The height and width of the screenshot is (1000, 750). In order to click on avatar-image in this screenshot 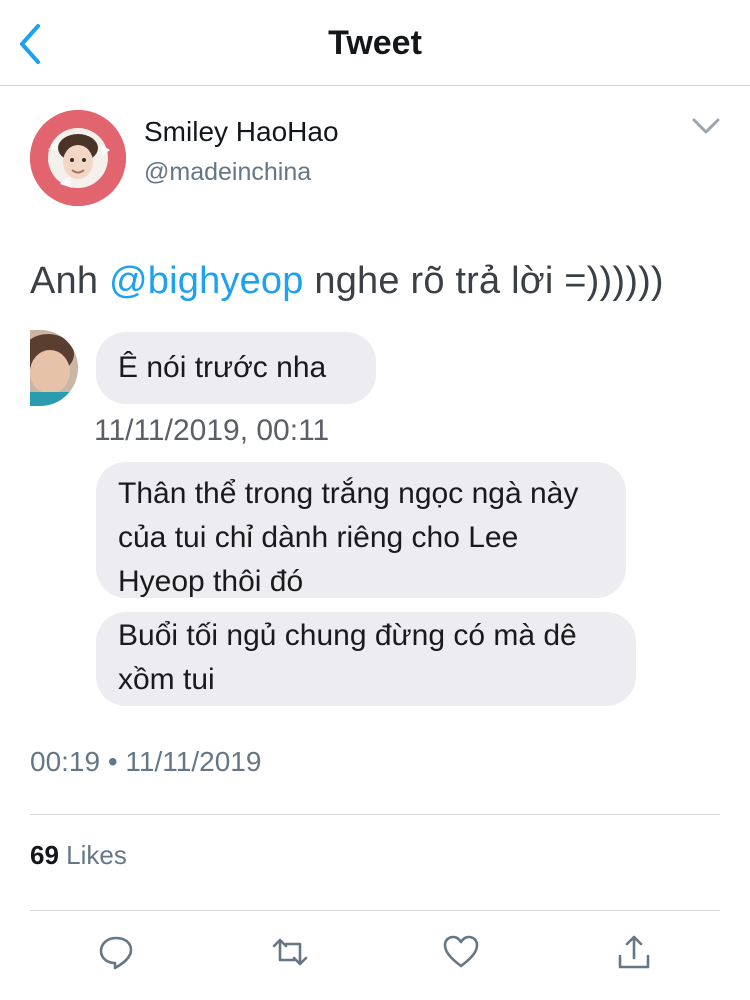, I will do `click(78, 158)`.